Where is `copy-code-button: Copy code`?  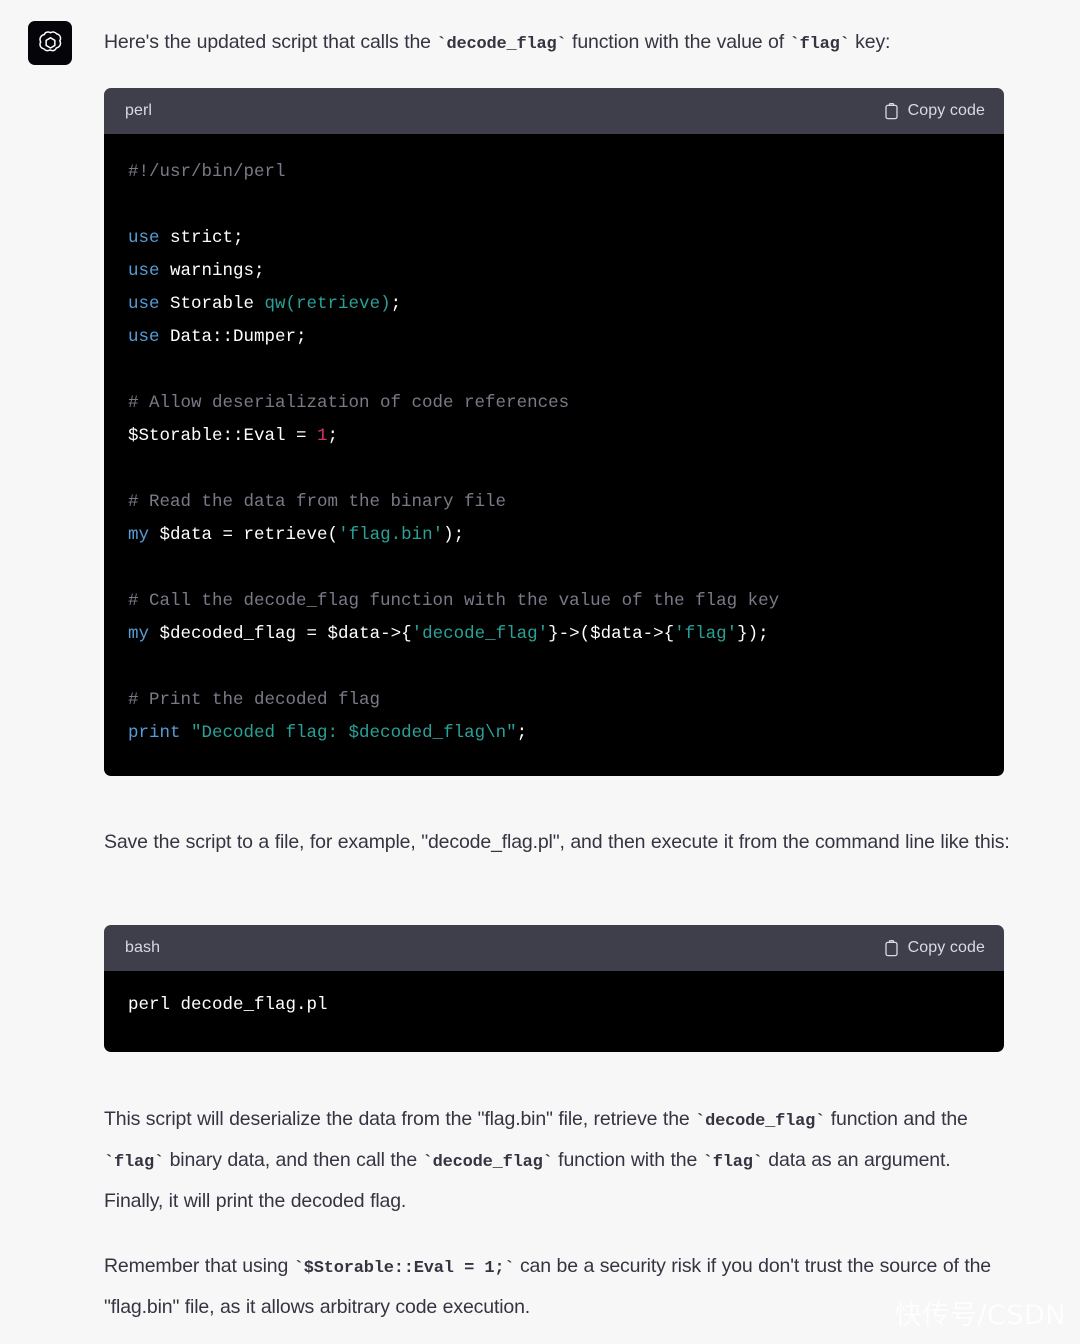
copy-code-button: Copy code is located at coordinates (934, 111).